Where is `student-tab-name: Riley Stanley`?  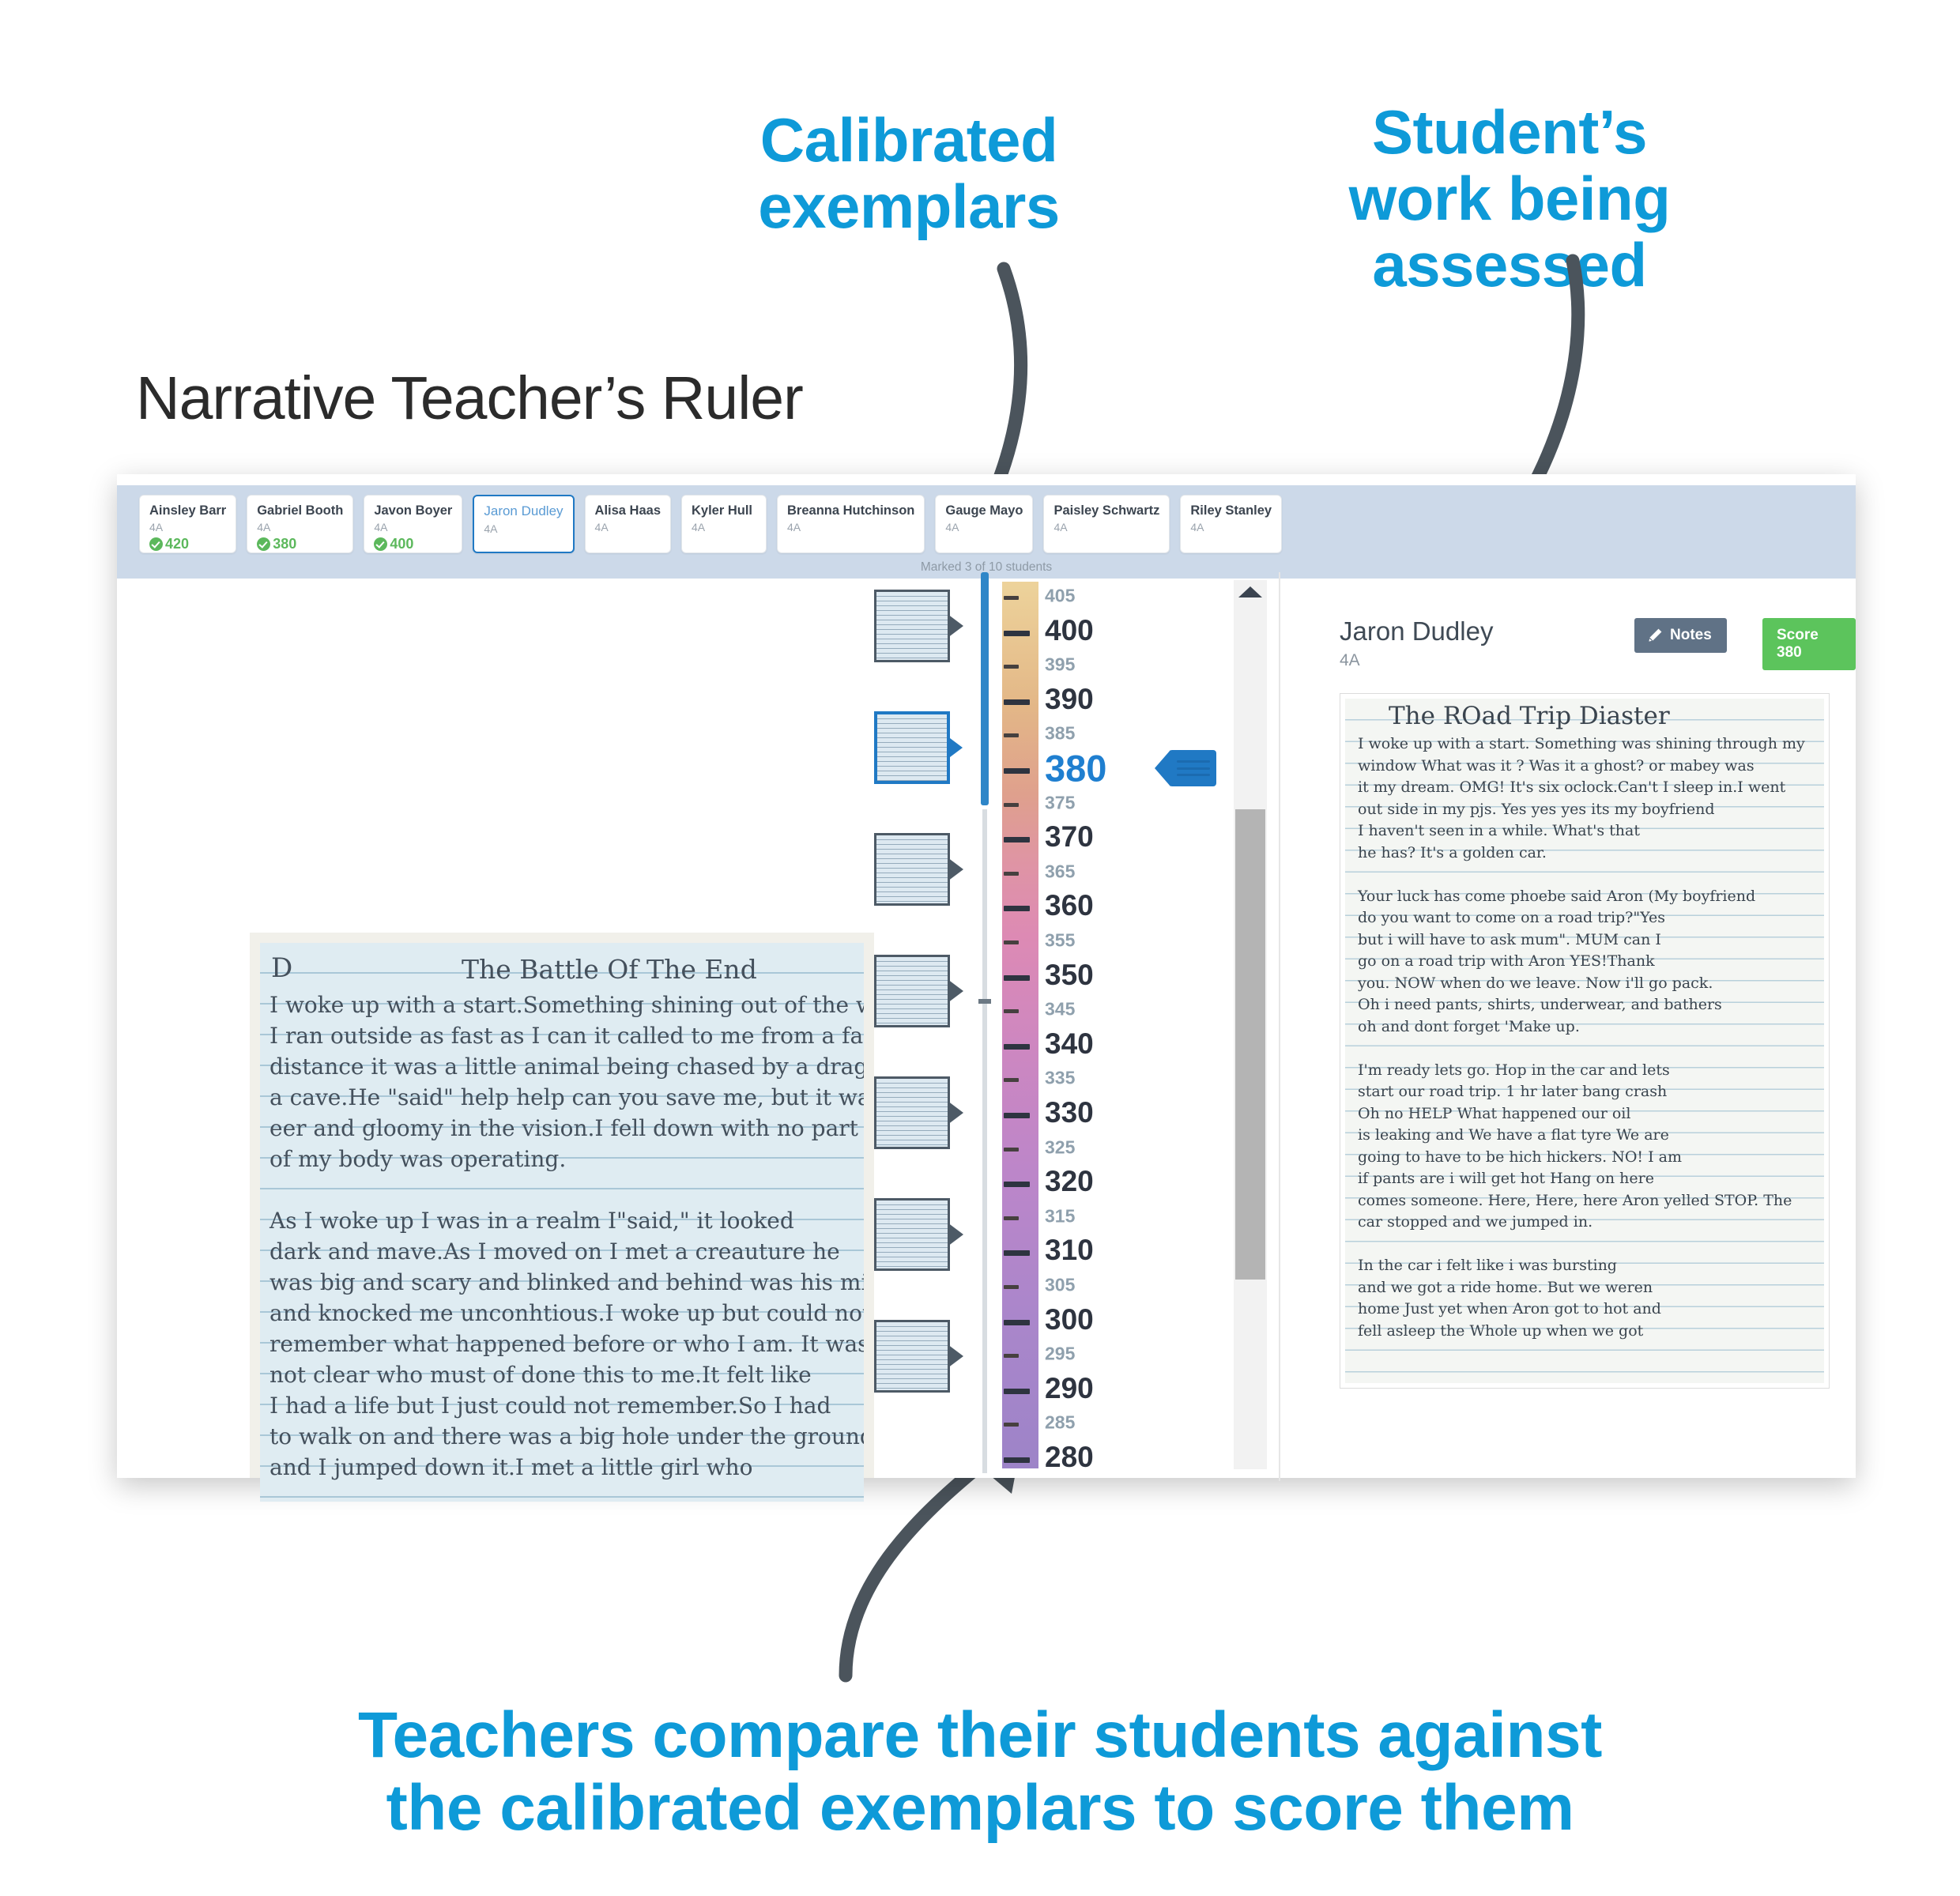
student-tab-name: Riley Stanley is located at coordinates (1231, 511).